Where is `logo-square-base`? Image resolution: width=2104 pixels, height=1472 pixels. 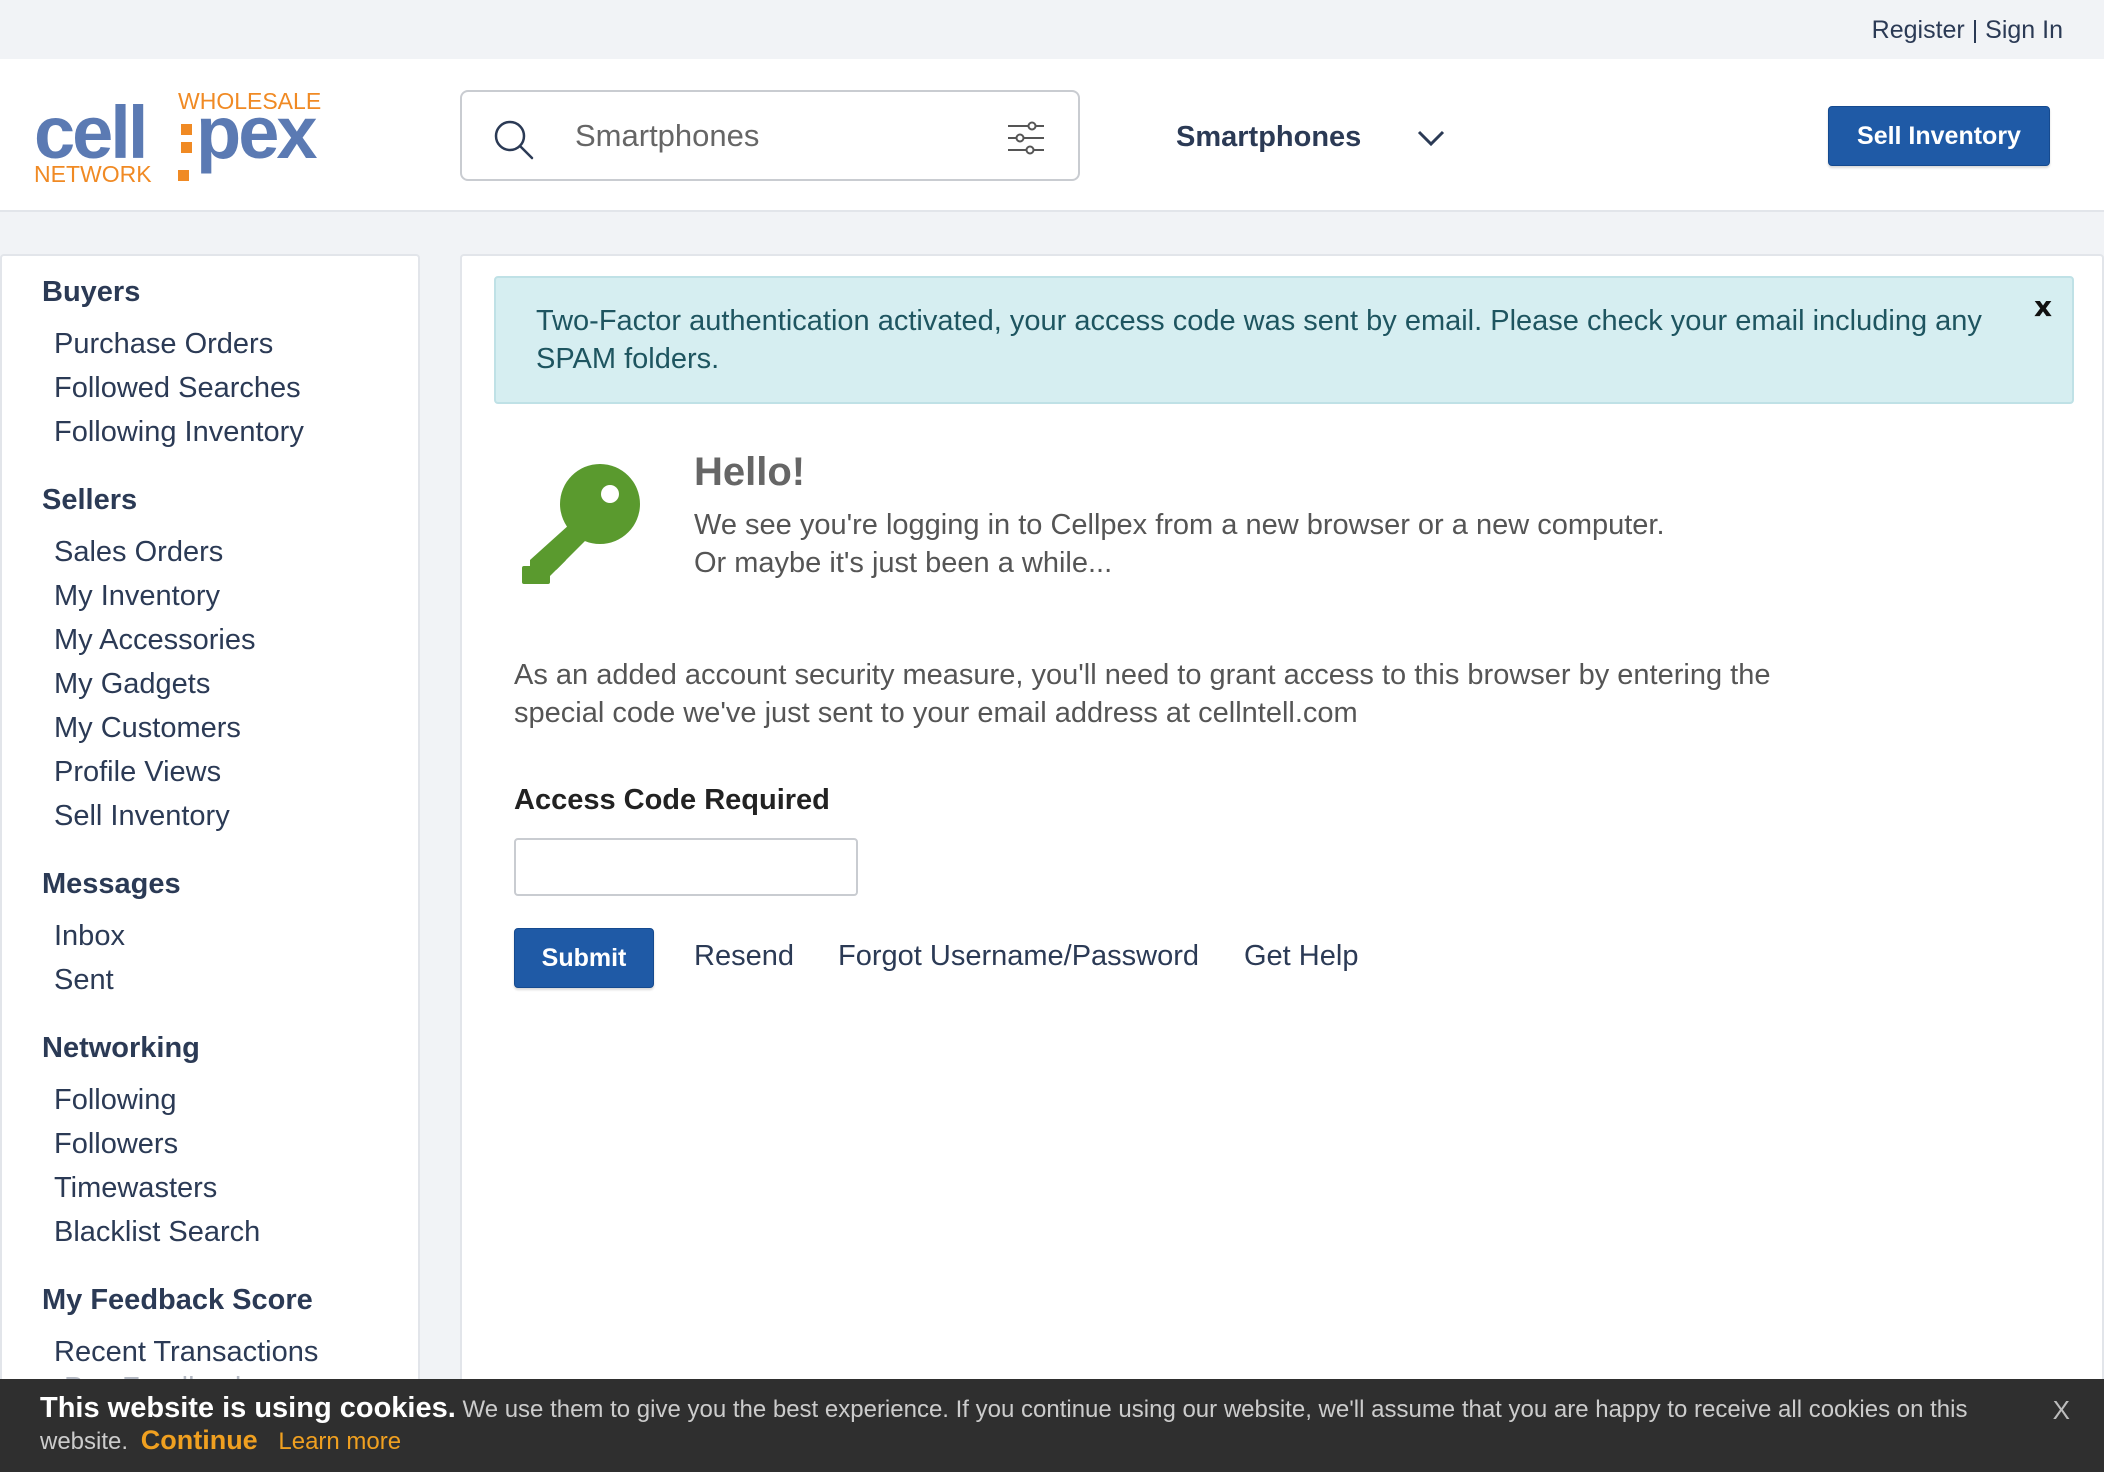
logo-square-base is located at coordinates (183, 175).